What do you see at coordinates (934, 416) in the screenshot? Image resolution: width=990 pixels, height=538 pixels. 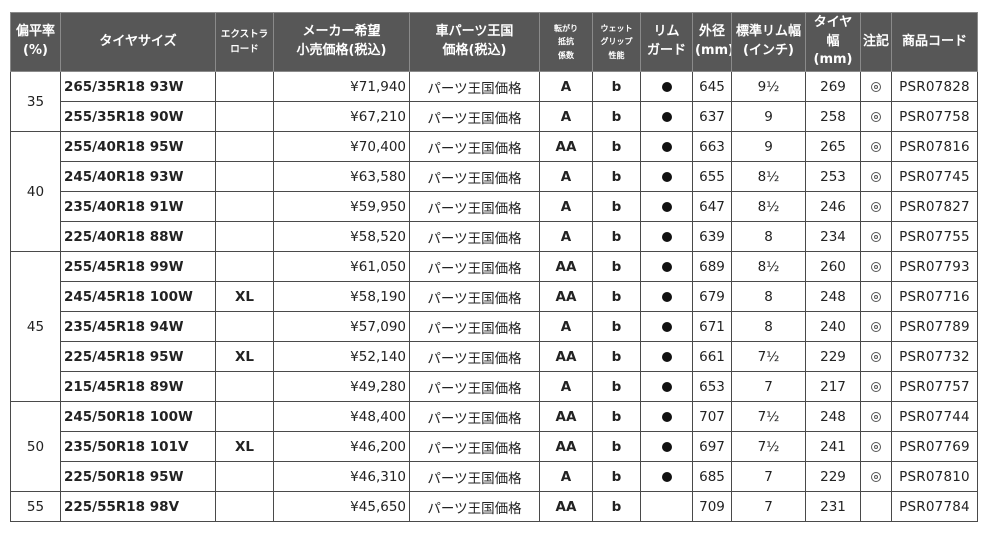 I see `product-code-cell: PSR07744` at bounding box center [934, 416].